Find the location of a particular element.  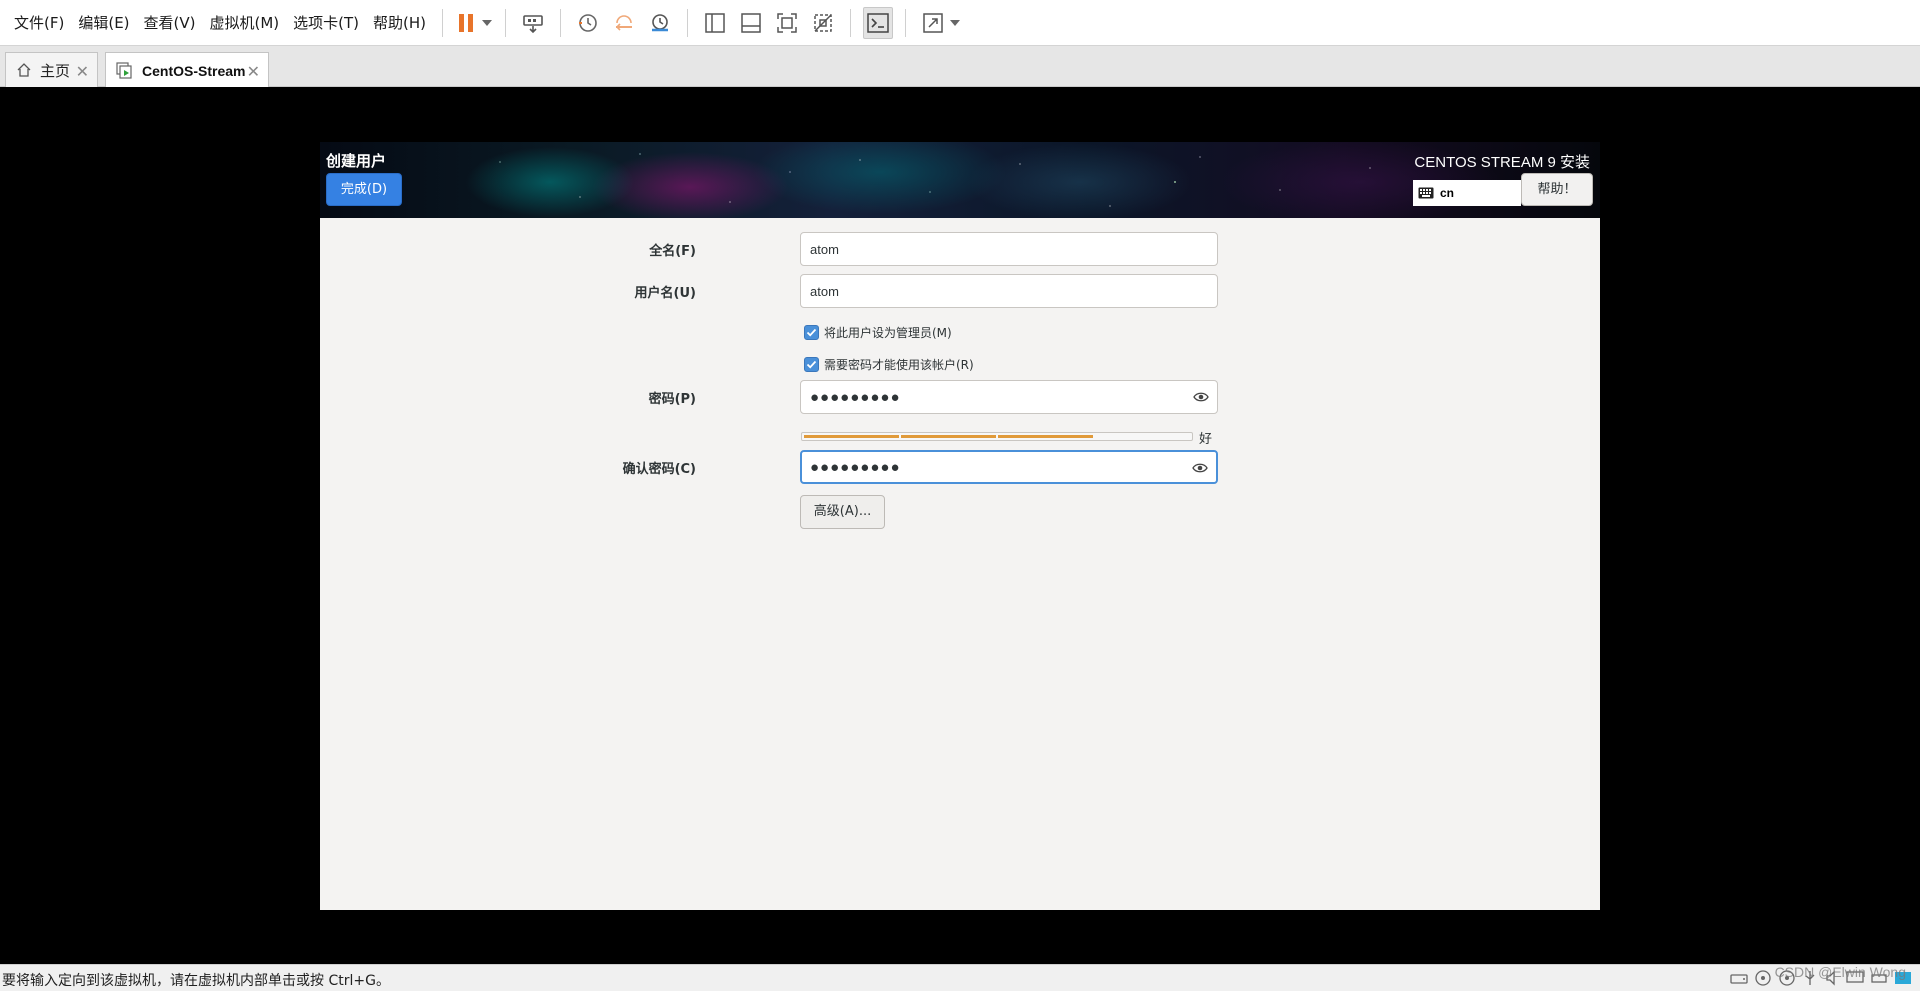

stretch-dropdown-icon is located at coordinates (955, 22).